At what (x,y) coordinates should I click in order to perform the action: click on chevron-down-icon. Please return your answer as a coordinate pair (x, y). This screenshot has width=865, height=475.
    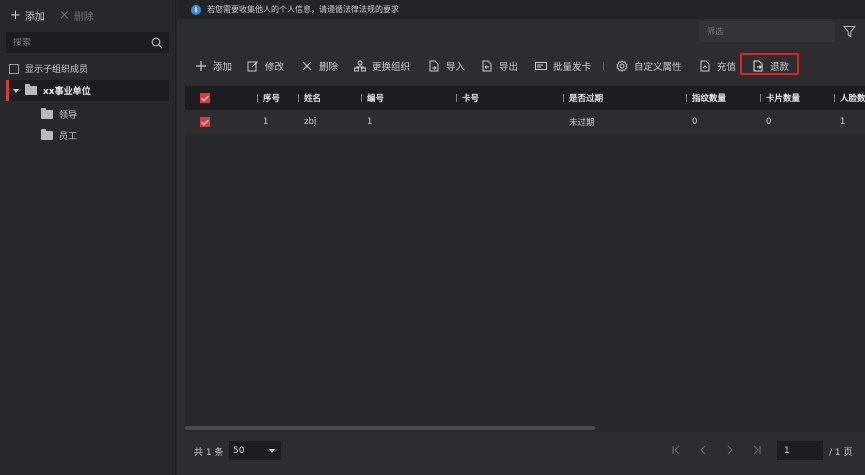
    Looking at the image, I should click on (272, 451).